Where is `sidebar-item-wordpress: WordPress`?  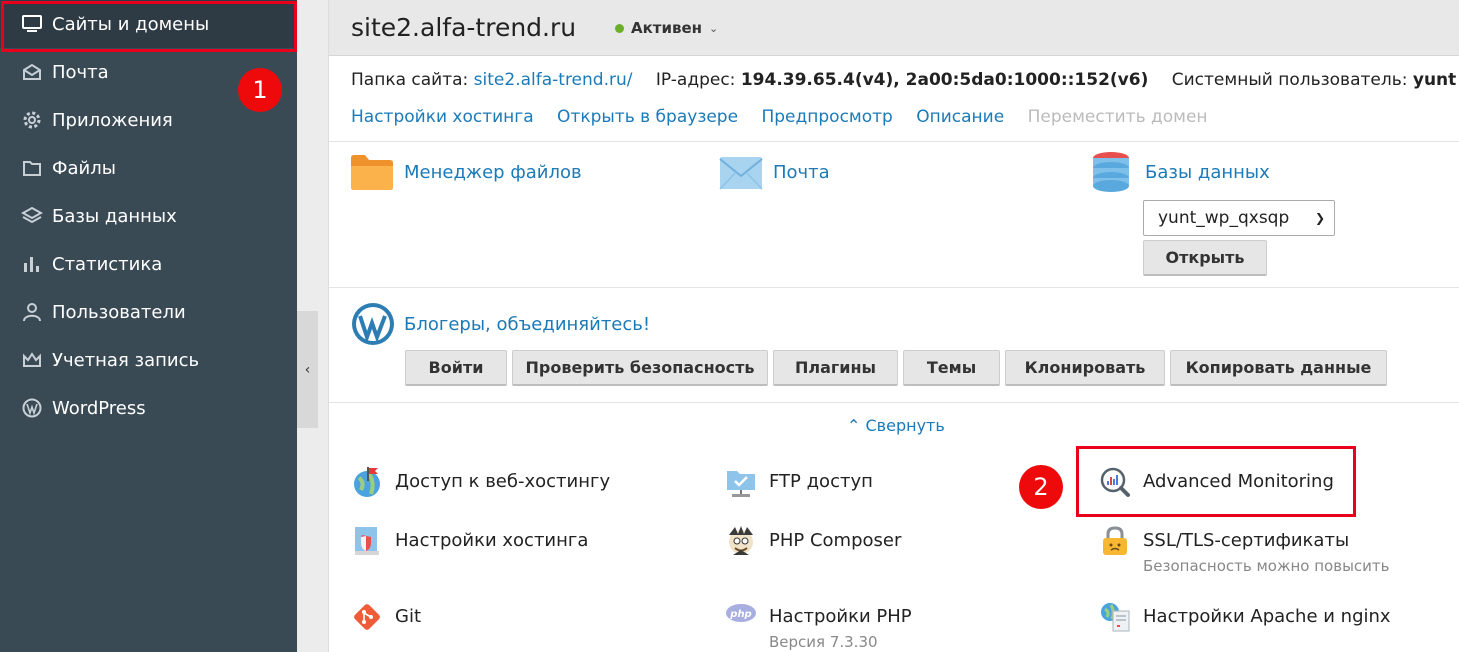 sidebar-item-wordpress: WordPress is located at coordinates (148, 408).